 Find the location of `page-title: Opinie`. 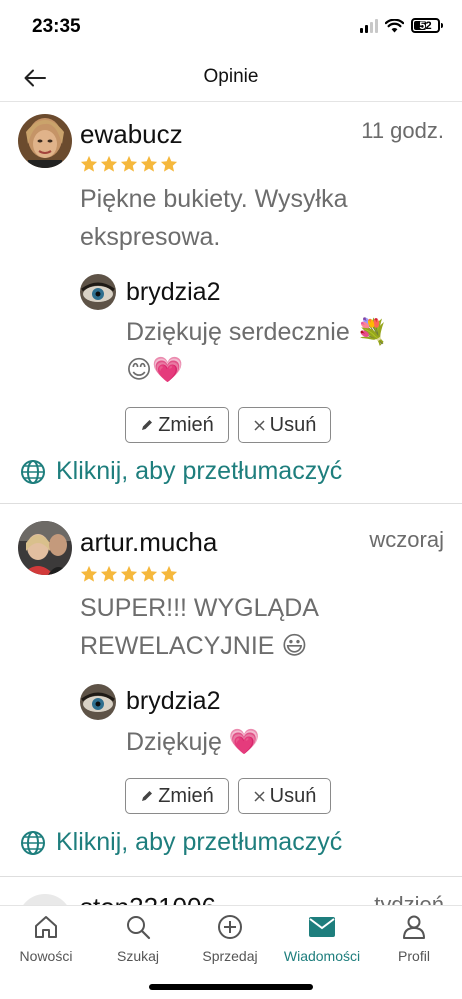

page-title: Opinie is located at coordinates (231, 76).